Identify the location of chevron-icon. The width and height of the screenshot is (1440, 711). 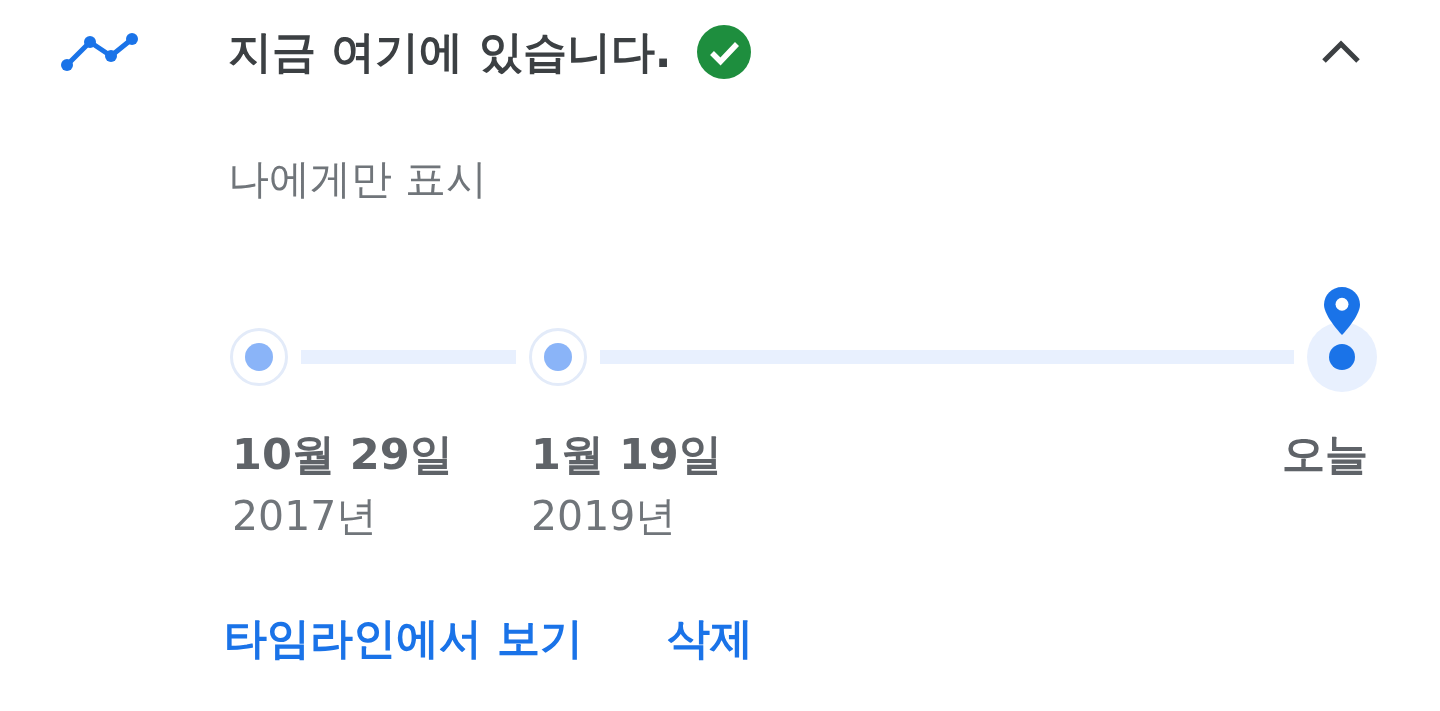
(1341, 52).